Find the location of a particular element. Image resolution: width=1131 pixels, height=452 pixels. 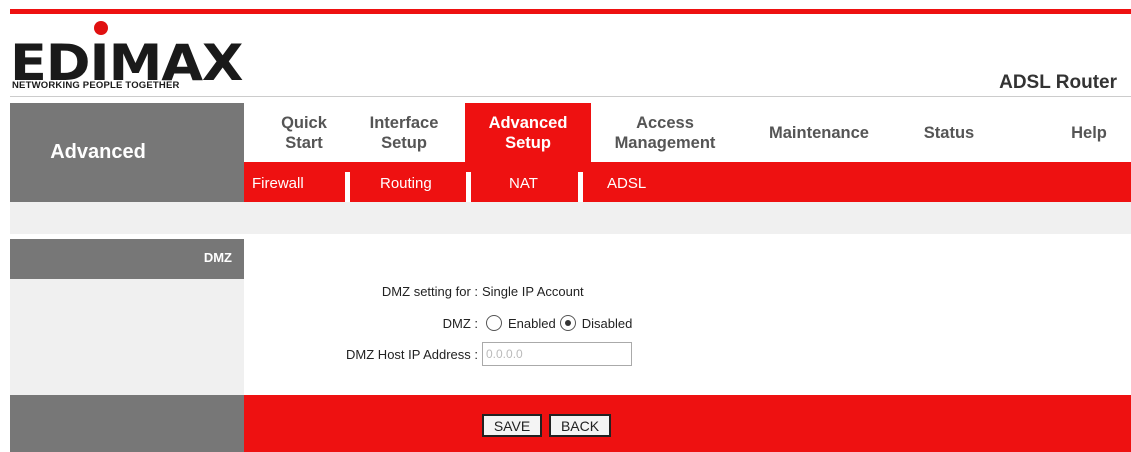

tab-advanced-setup: Advanced Setup is located at coordinates (528, 132).